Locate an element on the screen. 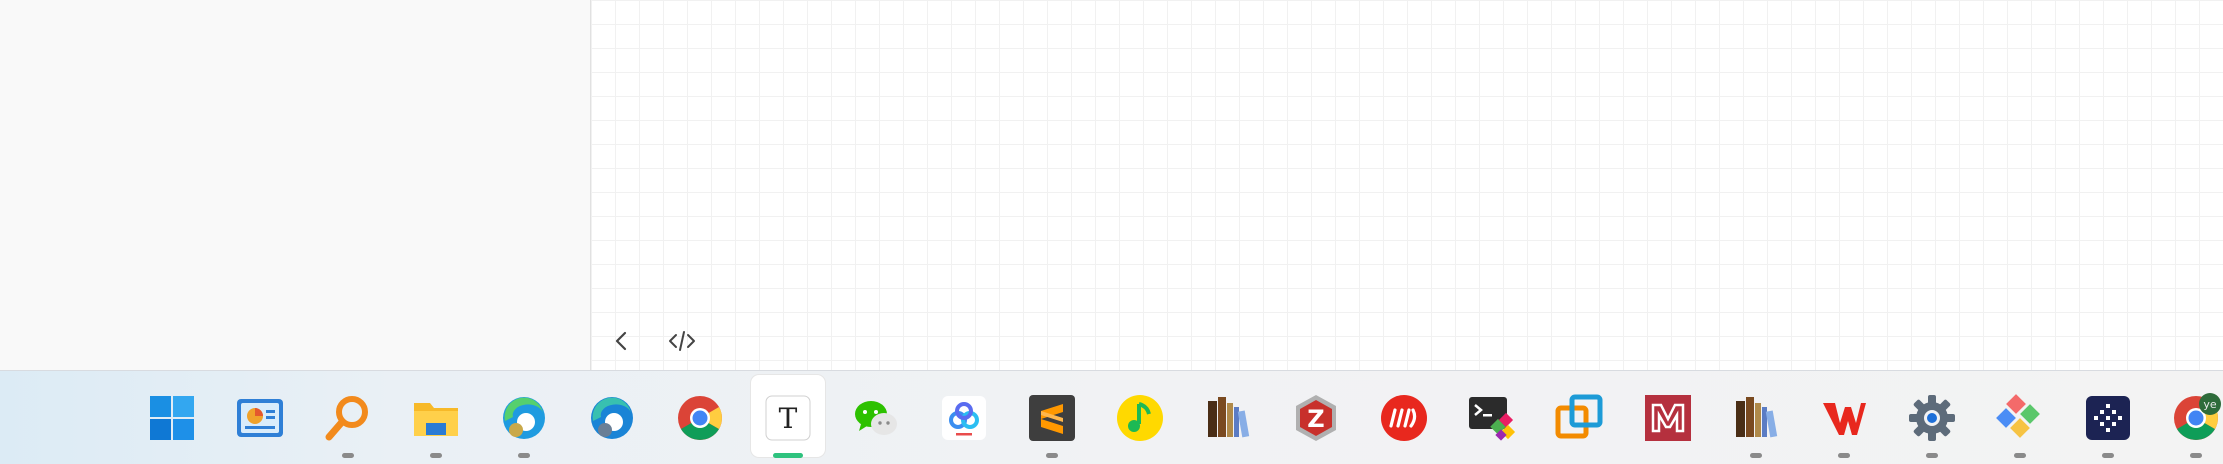 The height and width of the screenshot is (464, 2223). dotted-diamond-icon is located at coordinates (2108, 417).